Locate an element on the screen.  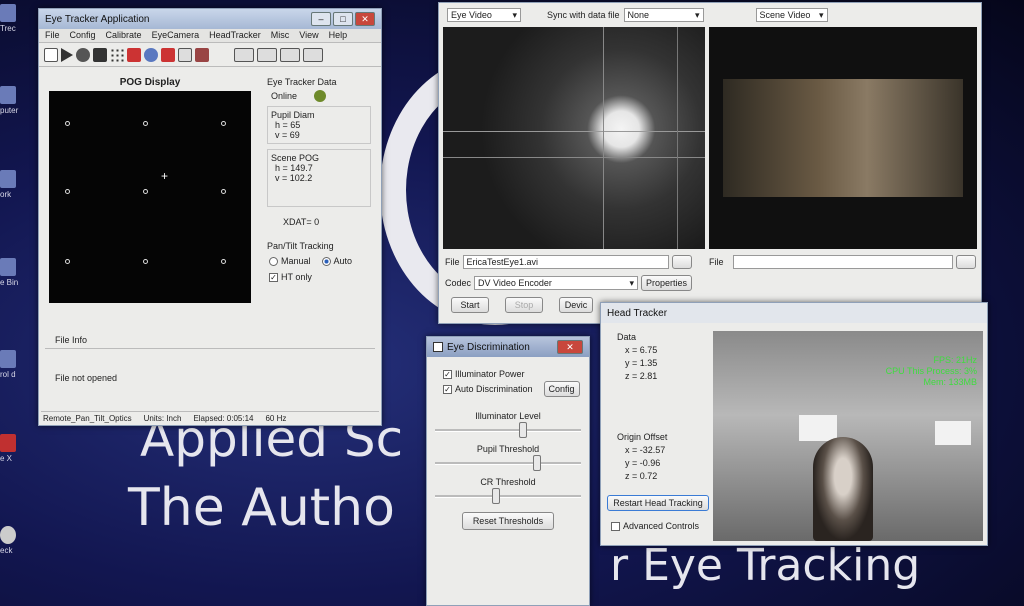
device-button: Devic is located at coordinates (576, 305).